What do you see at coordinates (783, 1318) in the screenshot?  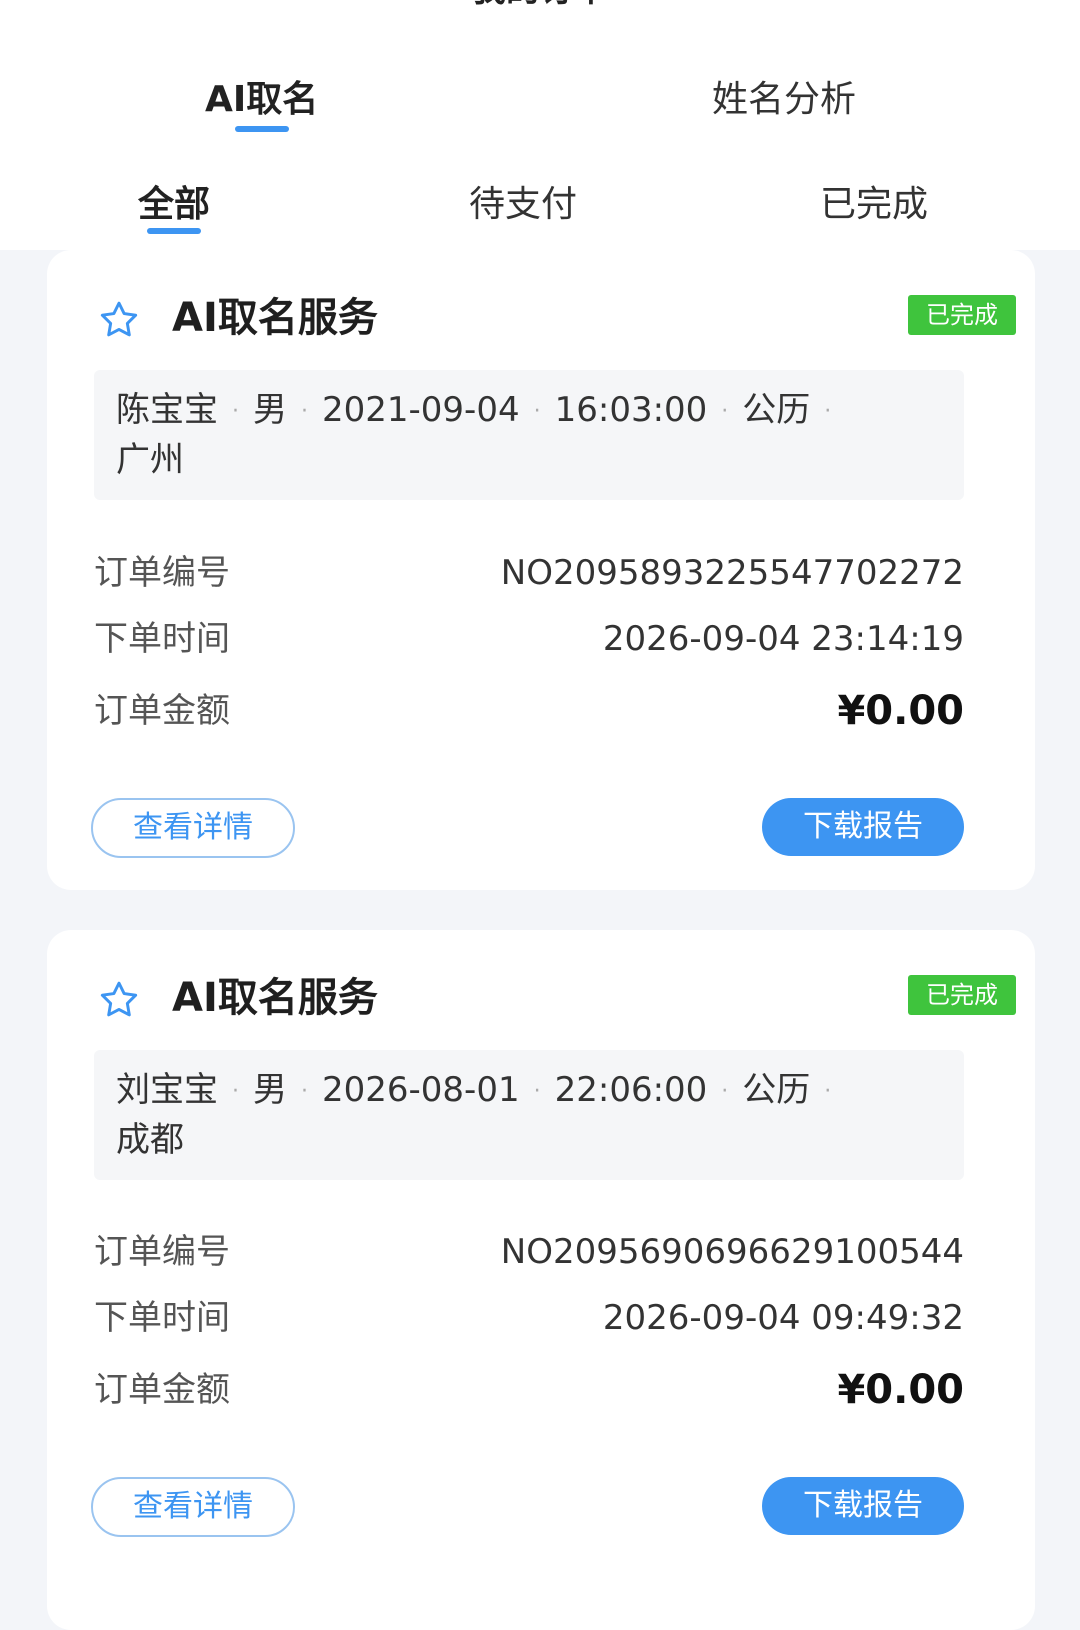 I see `order-time-value: 2026-09-04 09:49:32` at bounding box center [783, 1318].